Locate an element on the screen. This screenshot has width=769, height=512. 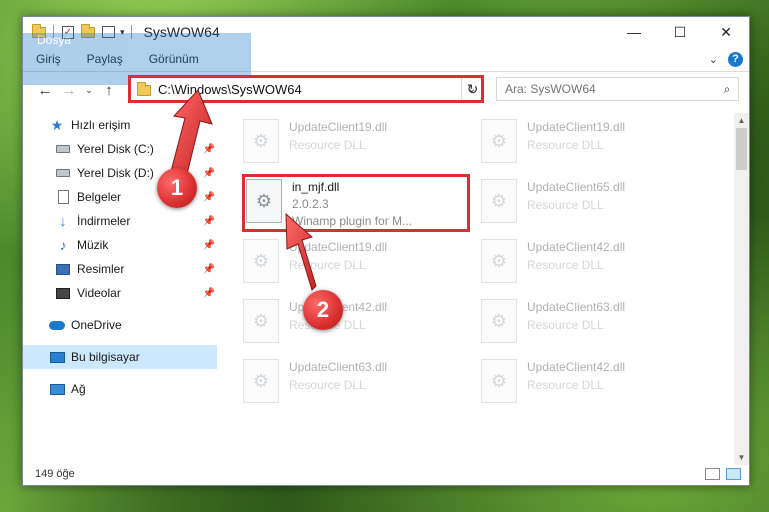
sidebar-item-quick-access: ★ Hızlı erişim is located at coordinates (120, 125).